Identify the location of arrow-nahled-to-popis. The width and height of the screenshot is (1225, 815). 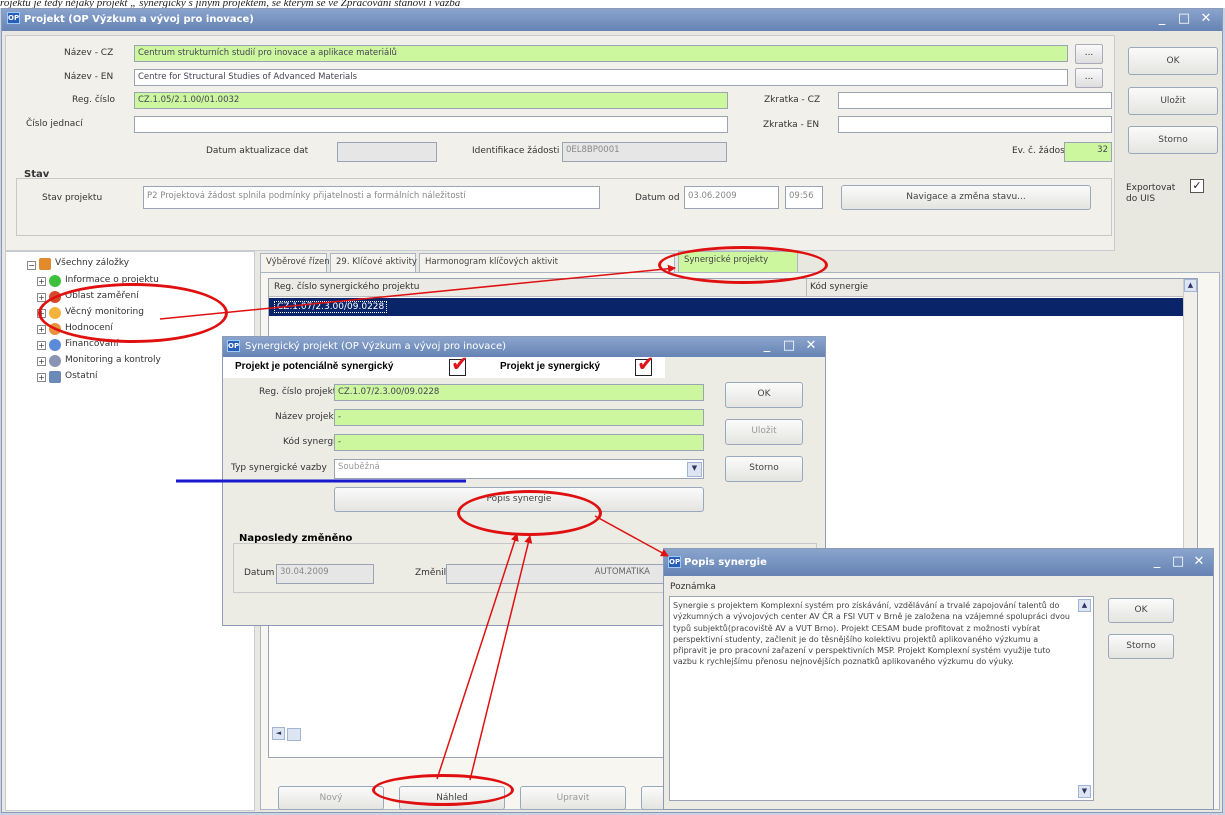
(477, 656).